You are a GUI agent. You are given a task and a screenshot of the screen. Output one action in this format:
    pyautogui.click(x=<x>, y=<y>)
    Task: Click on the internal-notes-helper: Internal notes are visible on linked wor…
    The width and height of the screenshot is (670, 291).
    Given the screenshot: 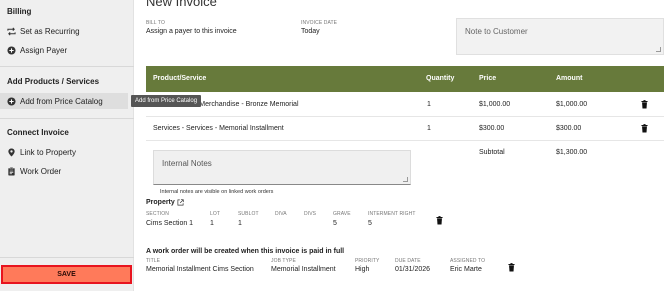 What is the action you would take?
    pyautogui.click(x=217, y=192)
    